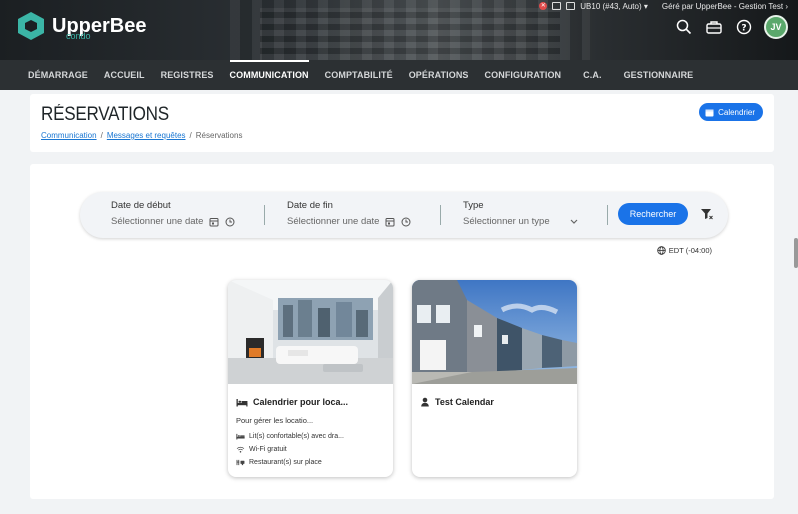 The height and width of the screenshot is (514, 798). What do you see at coordinates (574, 222) in the screenshot?
I see `chevron-down-icon` at bounding box center [574, 222].